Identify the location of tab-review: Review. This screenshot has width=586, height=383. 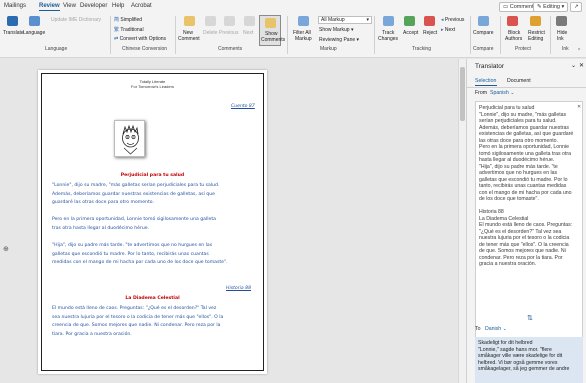
(49, 7).